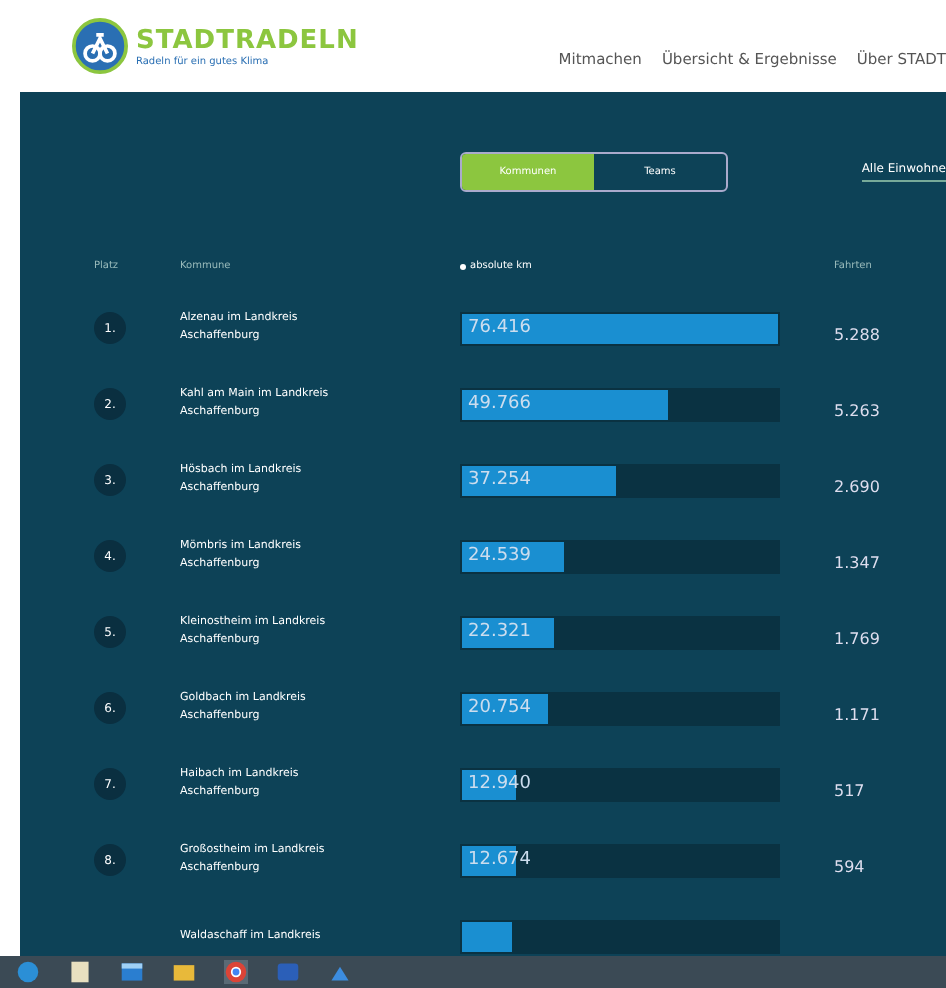 This screenshot has width=946, height=988. What do you see at coordinates (849, 866) in the screenshot?
I see `trip-count: 594` at bounding box center [849, 866].